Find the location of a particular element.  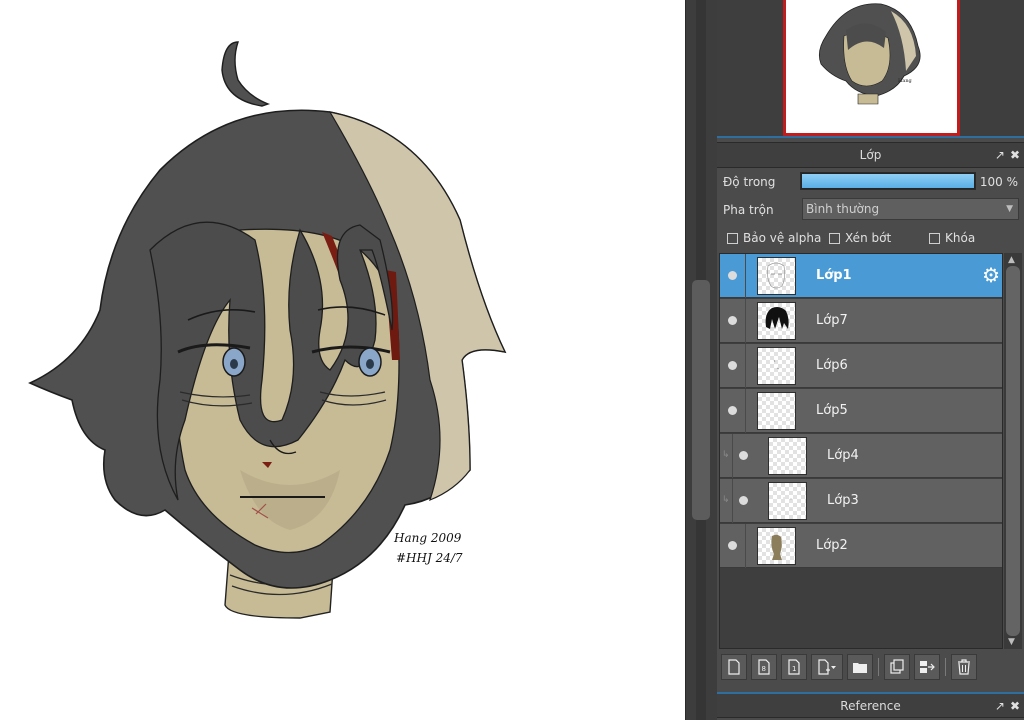

layer-name: Lớp2 is located at coordinates (832, 545).